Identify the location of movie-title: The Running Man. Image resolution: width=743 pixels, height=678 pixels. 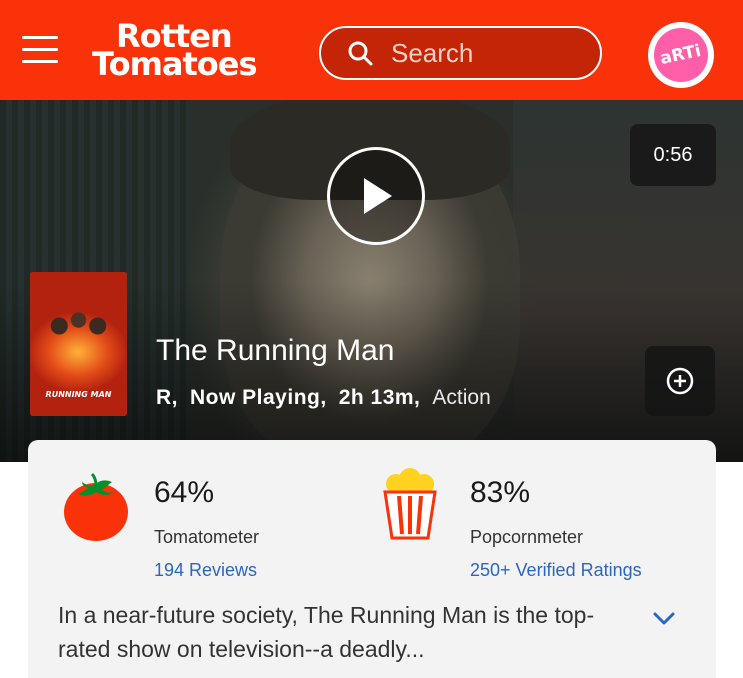
(275, 350).